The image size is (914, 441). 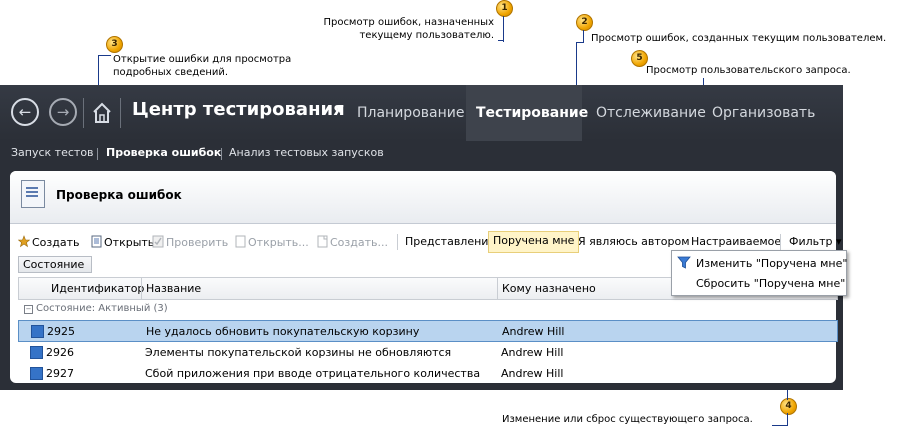 I want to click on callout-text: Просмотр пользовательского запроса., so click(x=748, y=70).